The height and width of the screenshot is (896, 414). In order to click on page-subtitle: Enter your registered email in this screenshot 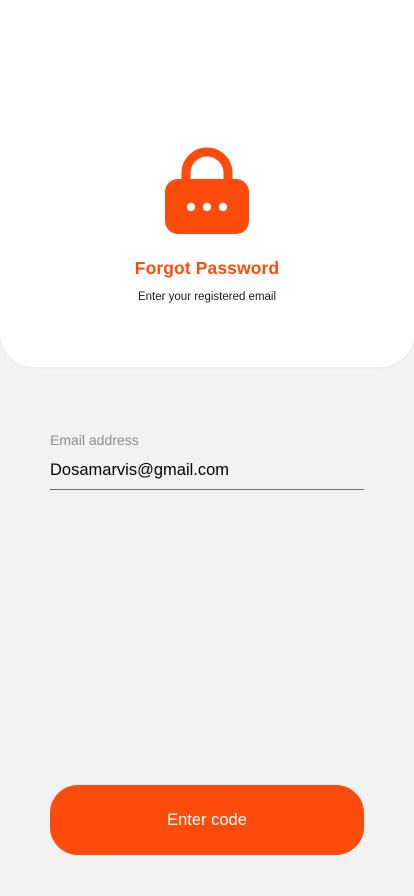, I will do `click(207, 297)`.